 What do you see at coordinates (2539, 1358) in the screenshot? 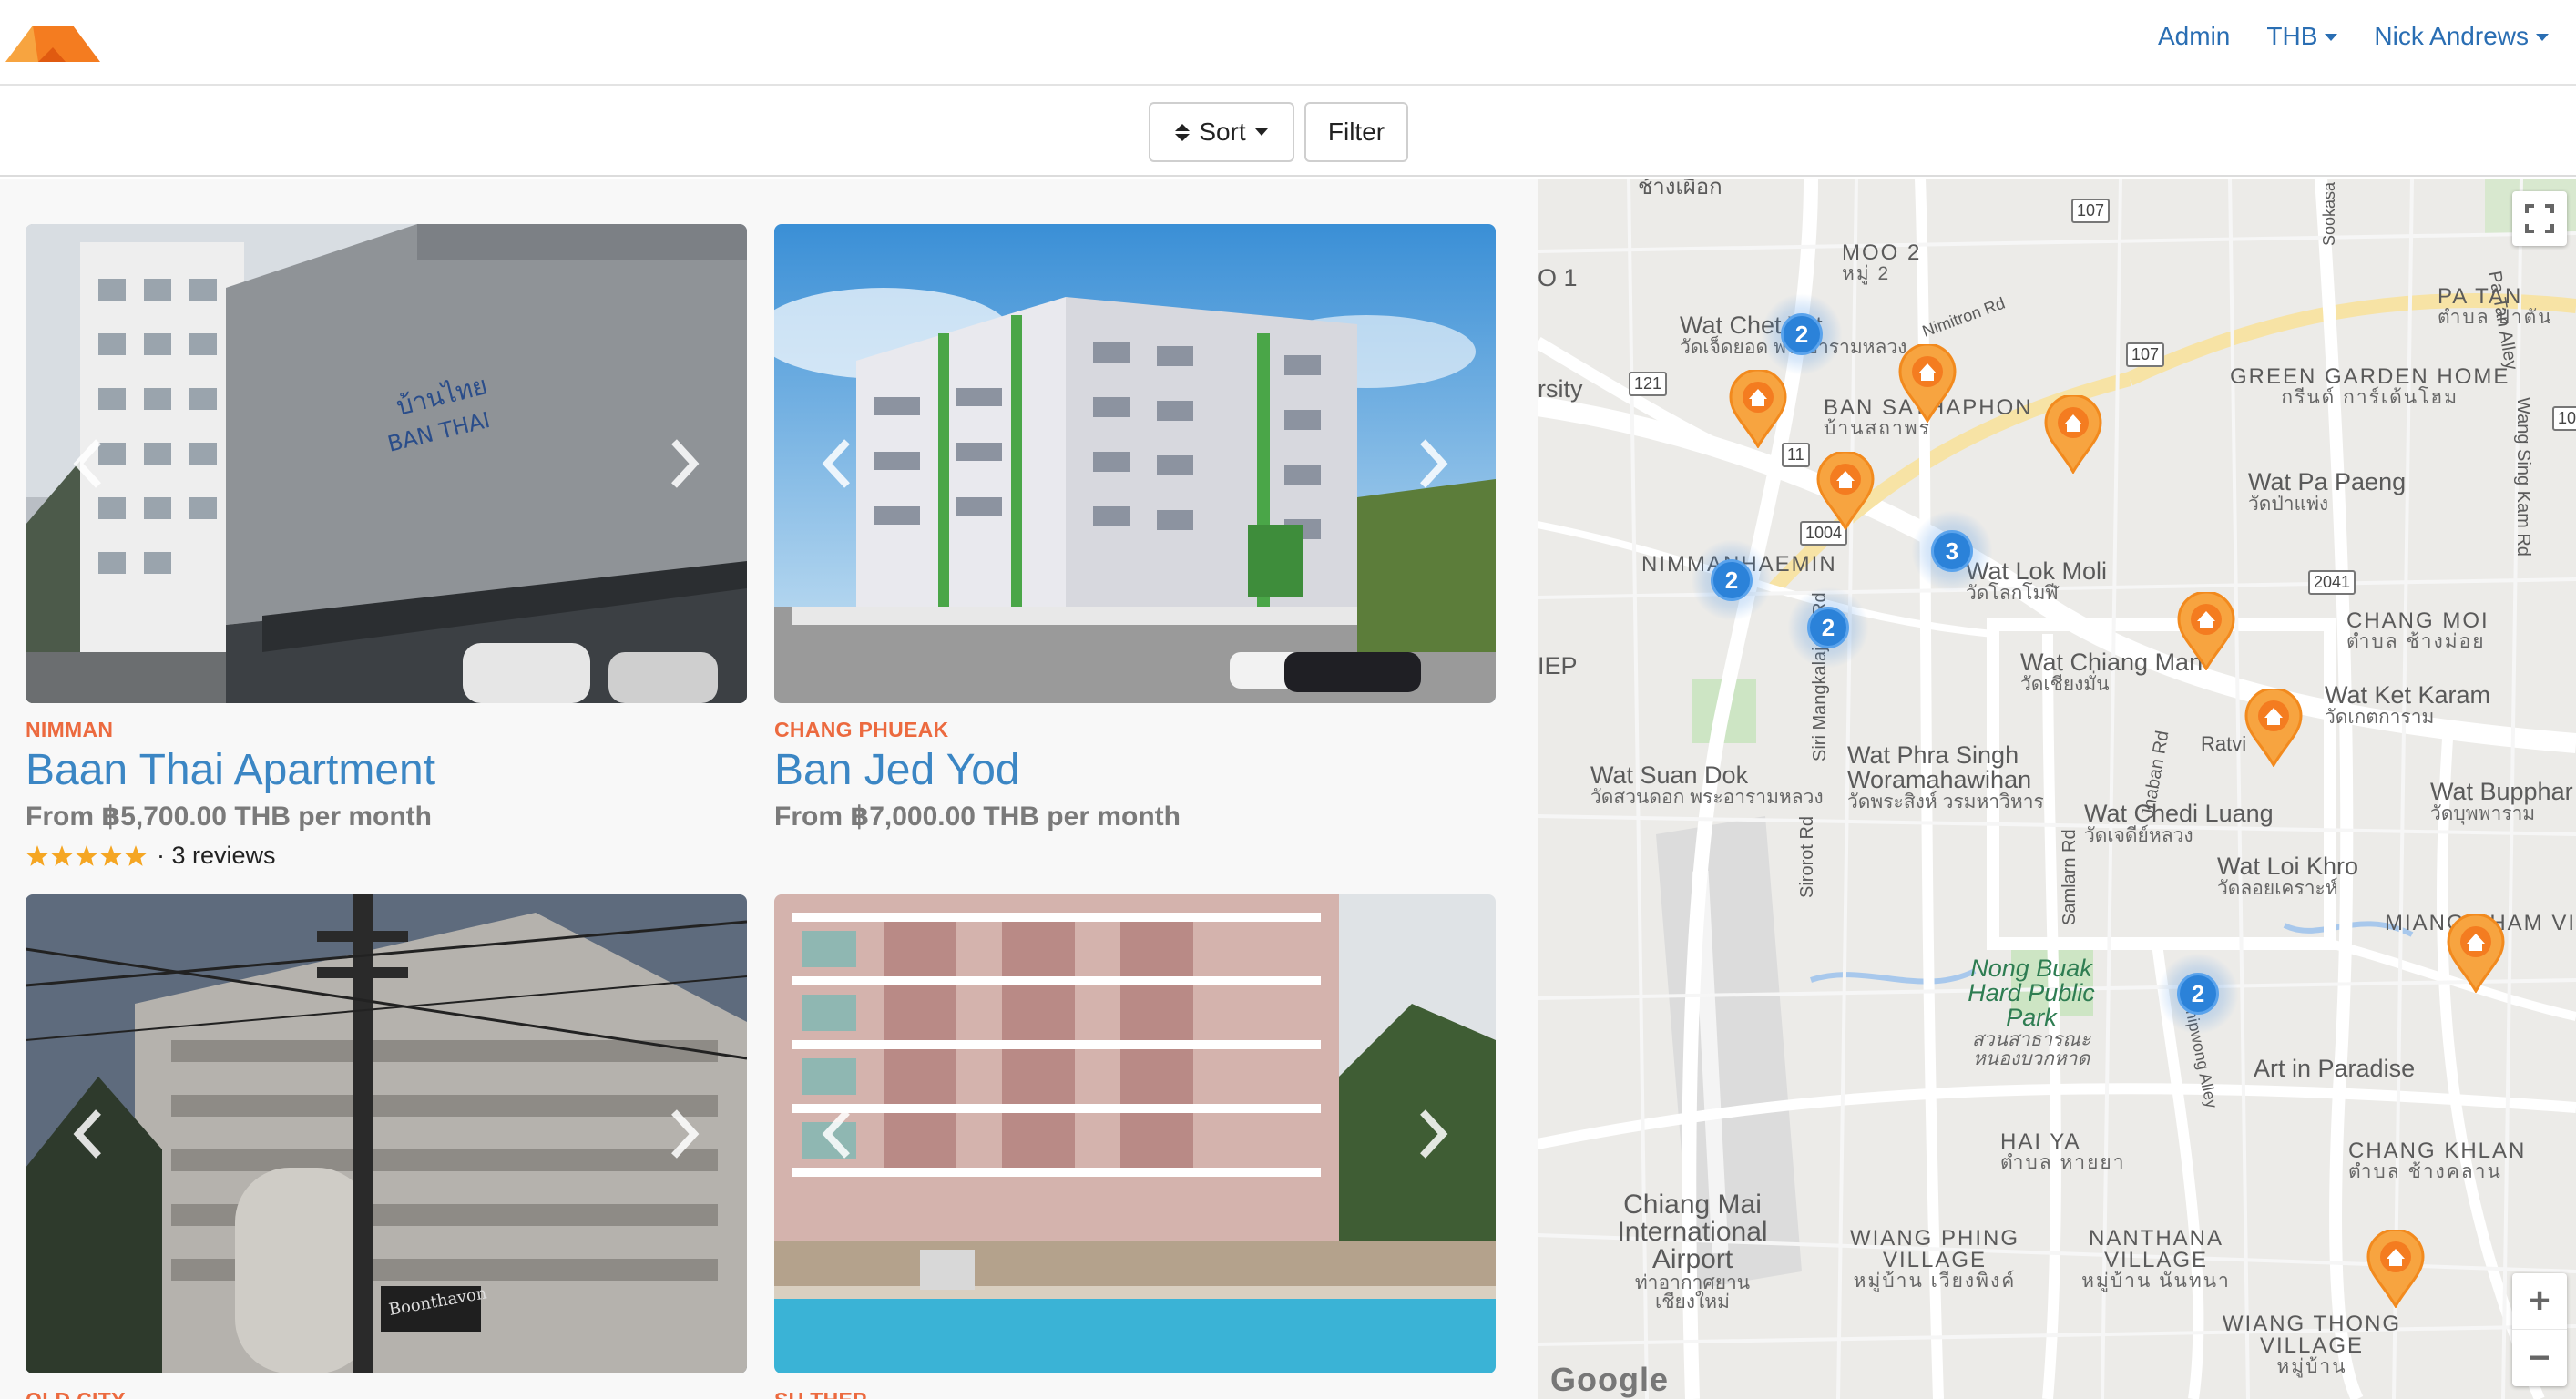
I see `zoom-out-button: −` at bounding box center [2539, 1358].